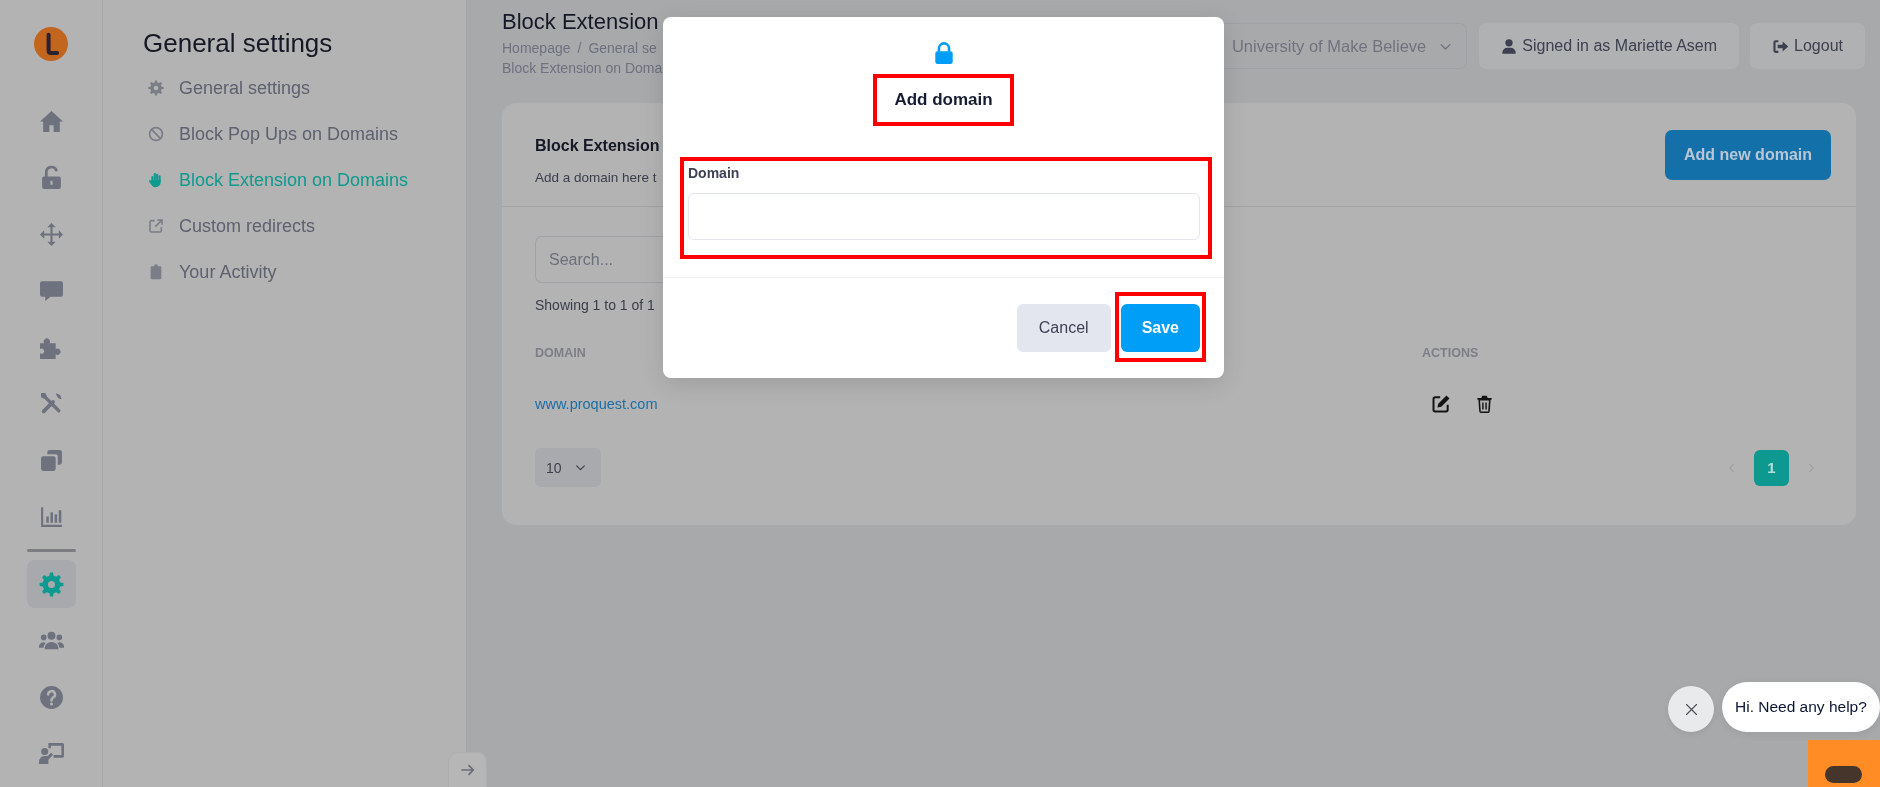 The width and height of the screenshot is (1880, 787). Describe the element at coordinates (597, 146) in the screenshot. I see `card-title: Block Extension` at that location.